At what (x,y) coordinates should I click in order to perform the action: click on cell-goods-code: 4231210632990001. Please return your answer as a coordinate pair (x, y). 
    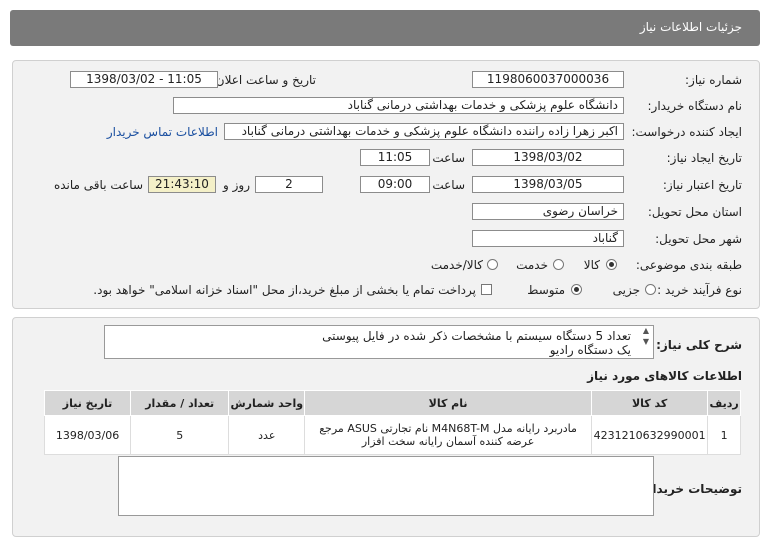
    Looking at the image, I should click on (649, 435).